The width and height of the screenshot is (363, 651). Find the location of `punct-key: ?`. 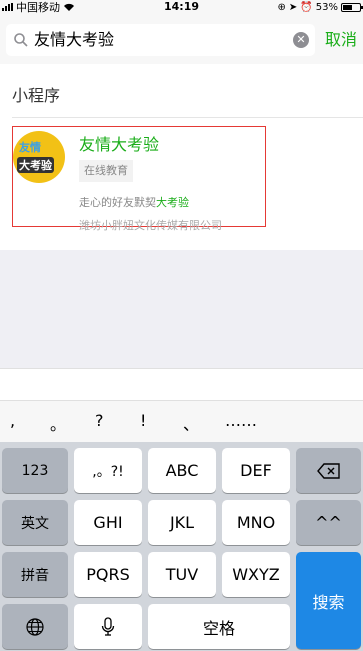

punct-key: ? is located at coordinates (99, 420).